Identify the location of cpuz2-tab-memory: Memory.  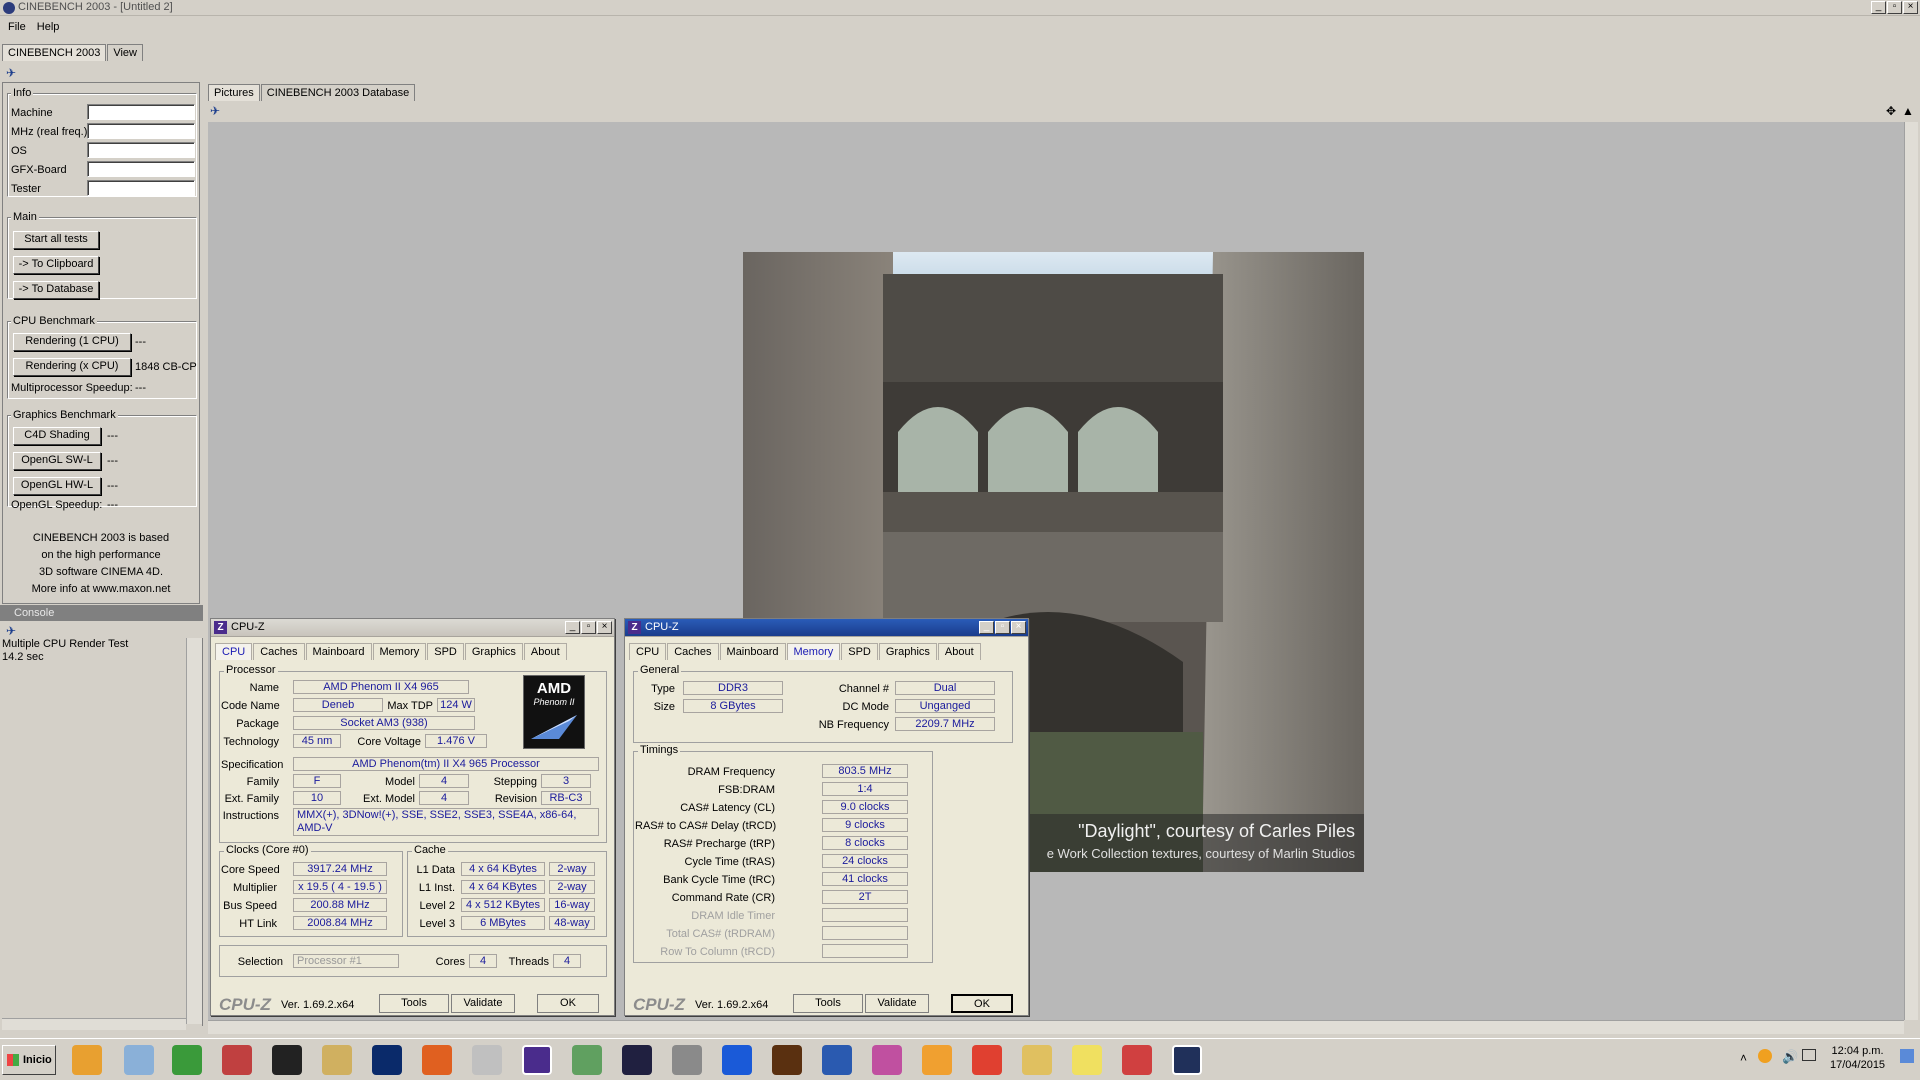
(813, 651).